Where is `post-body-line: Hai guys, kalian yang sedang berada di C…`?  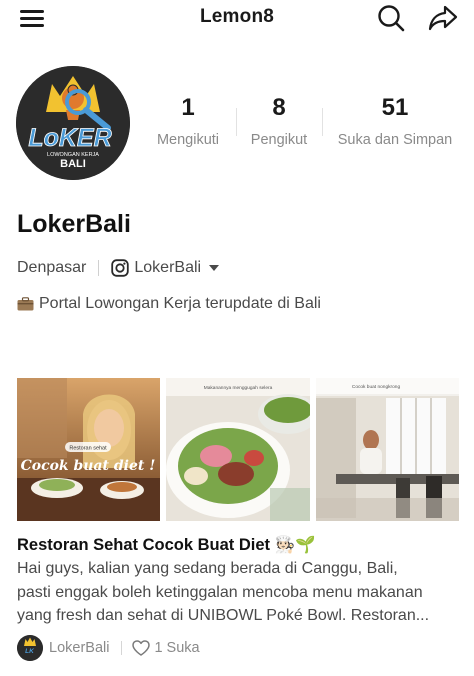
post-body-line: Hai guys, kalian yang sedang berada di C… is located at coordinates (207, 568).